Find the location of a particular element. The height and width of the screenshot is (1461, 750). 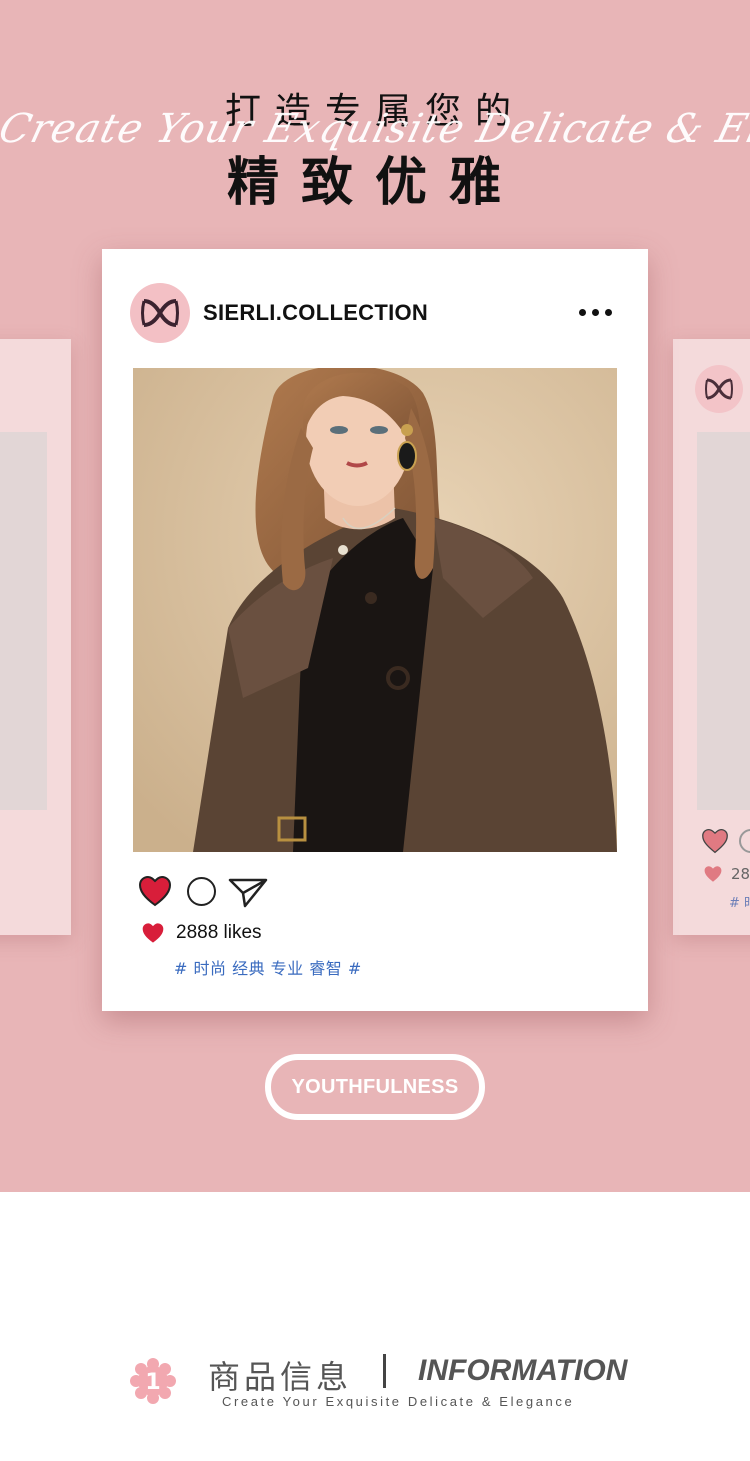

side-post-card-left is located at coordinates (35, 637).